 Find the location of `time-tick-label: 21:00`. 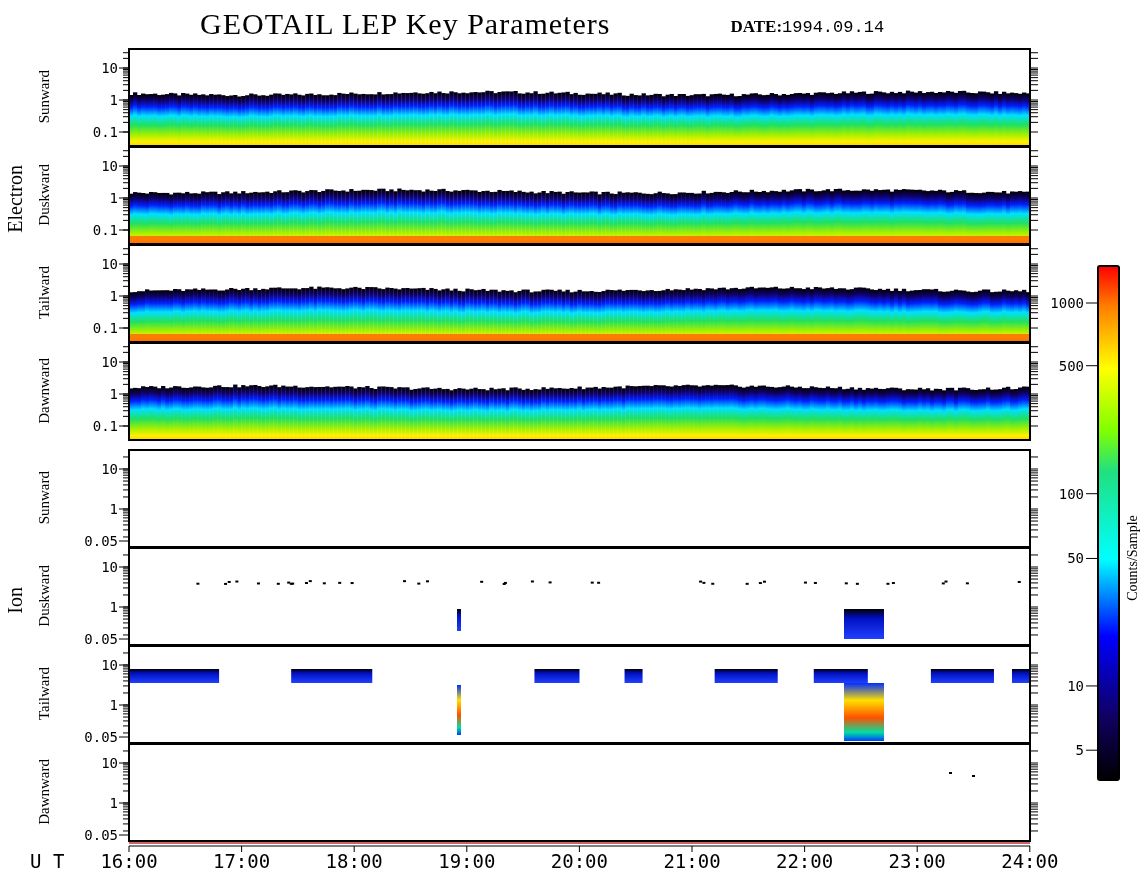

time-tick-label: 21:00 is located at coordinates (692, 861).